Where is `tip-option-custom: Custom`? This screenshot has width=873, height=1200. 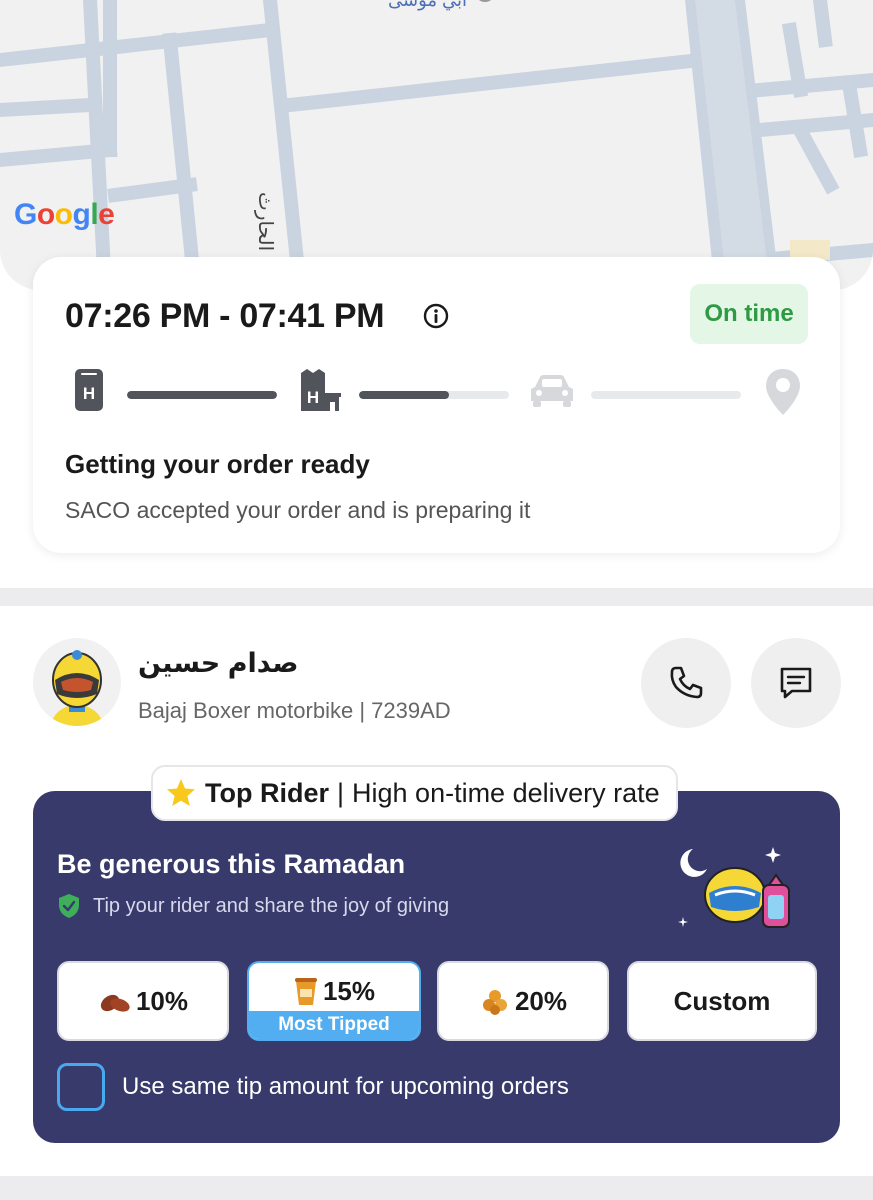
tip-option-custom: Custom is located at coordinates (722, 1001).